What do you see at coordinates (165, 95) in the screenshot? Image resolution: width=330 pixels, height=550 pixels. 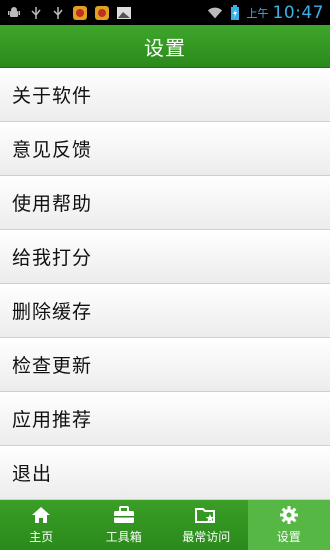 I see `menu-item-about: 关于软件` at bounding box center [165, 95].